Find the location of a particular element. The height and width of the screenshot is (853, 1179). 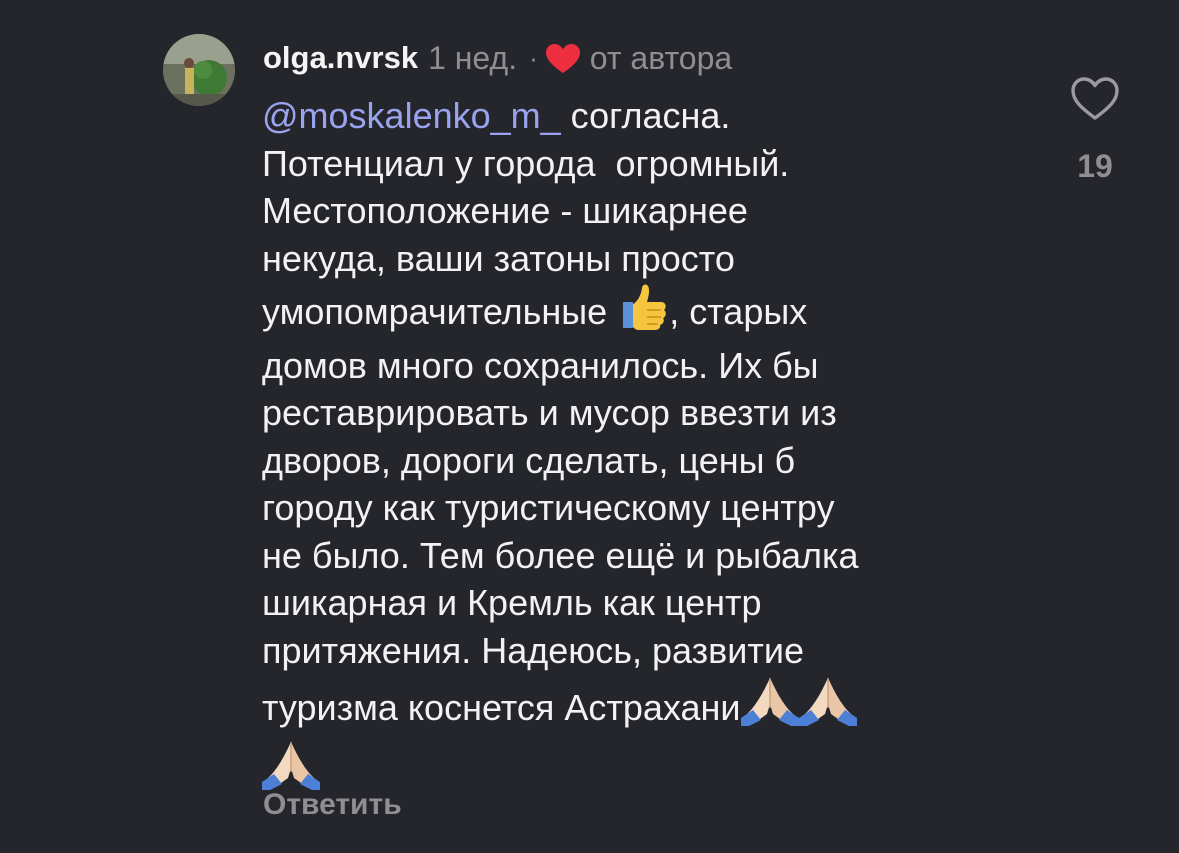

author-like-badge: от автора is located at coordinates (661, 57).